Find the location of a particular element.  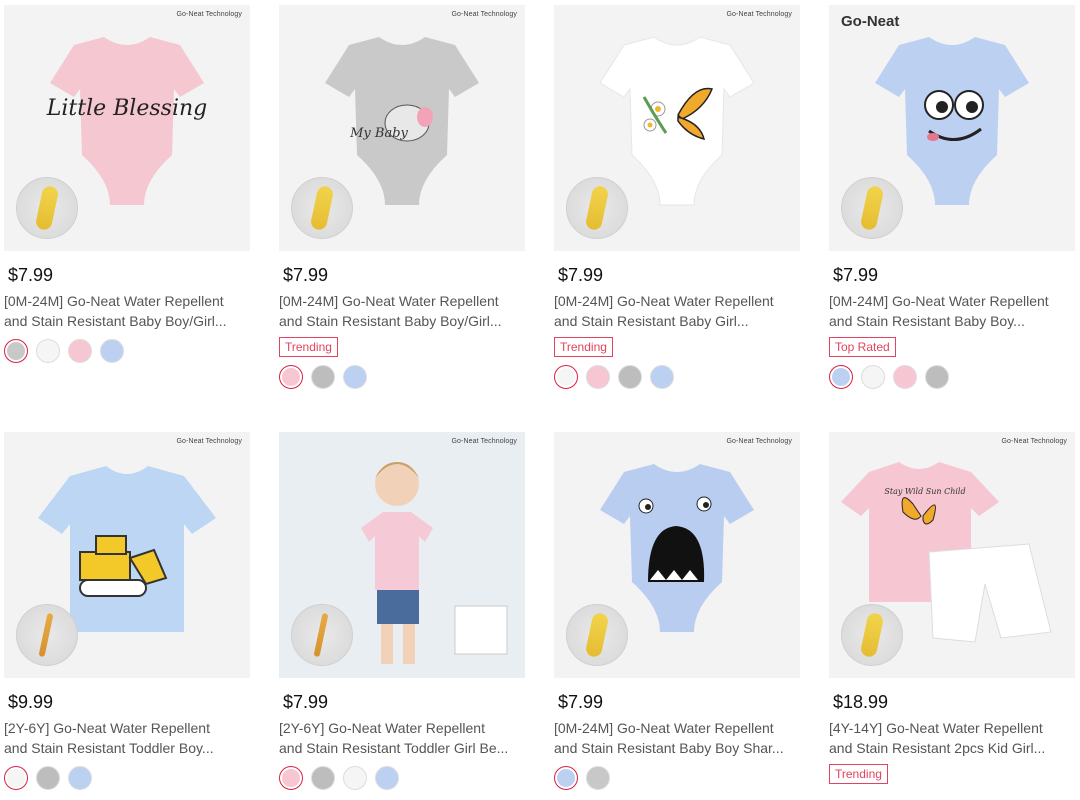

print-text: My Baby is located at coordinates (378, 133).